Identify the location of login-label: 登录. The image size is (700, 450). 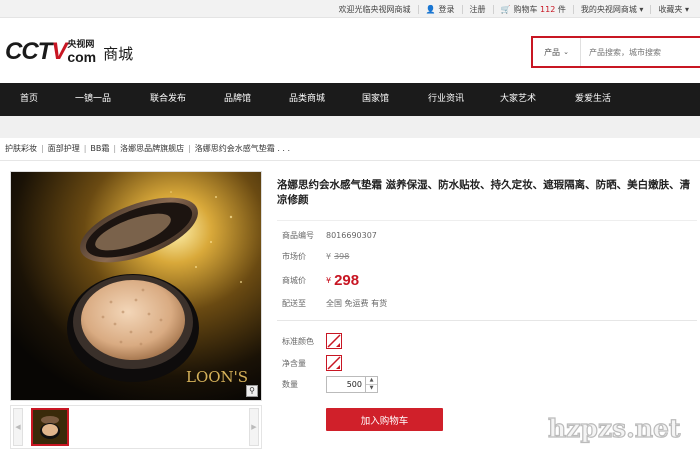
(446, 9).